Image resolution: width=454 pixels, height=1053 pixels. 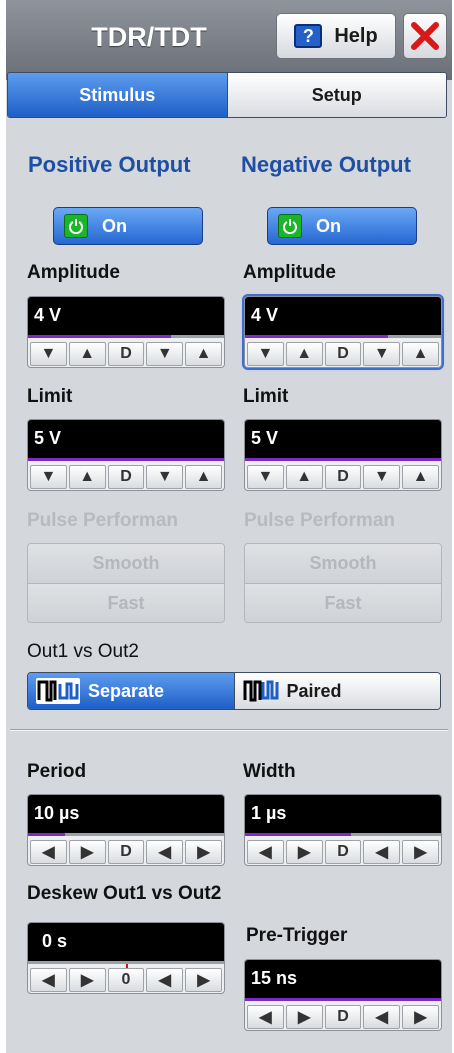 I want to click on width-level, so click(x=298, y=834).